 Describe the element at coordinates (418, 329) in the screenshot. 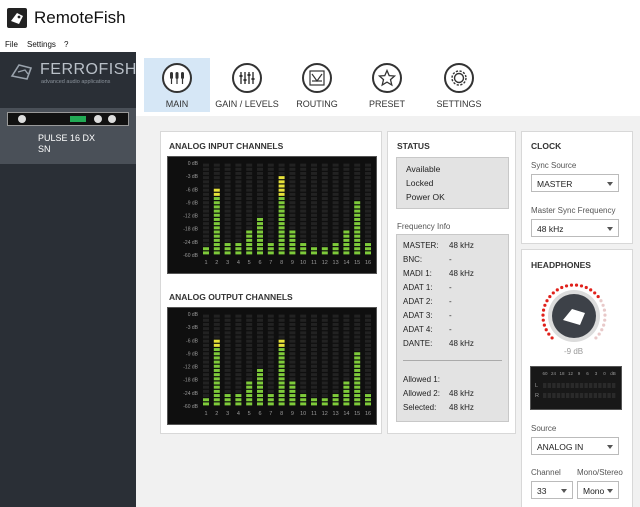

I see `freq-label: ADAT 4:` at that location.